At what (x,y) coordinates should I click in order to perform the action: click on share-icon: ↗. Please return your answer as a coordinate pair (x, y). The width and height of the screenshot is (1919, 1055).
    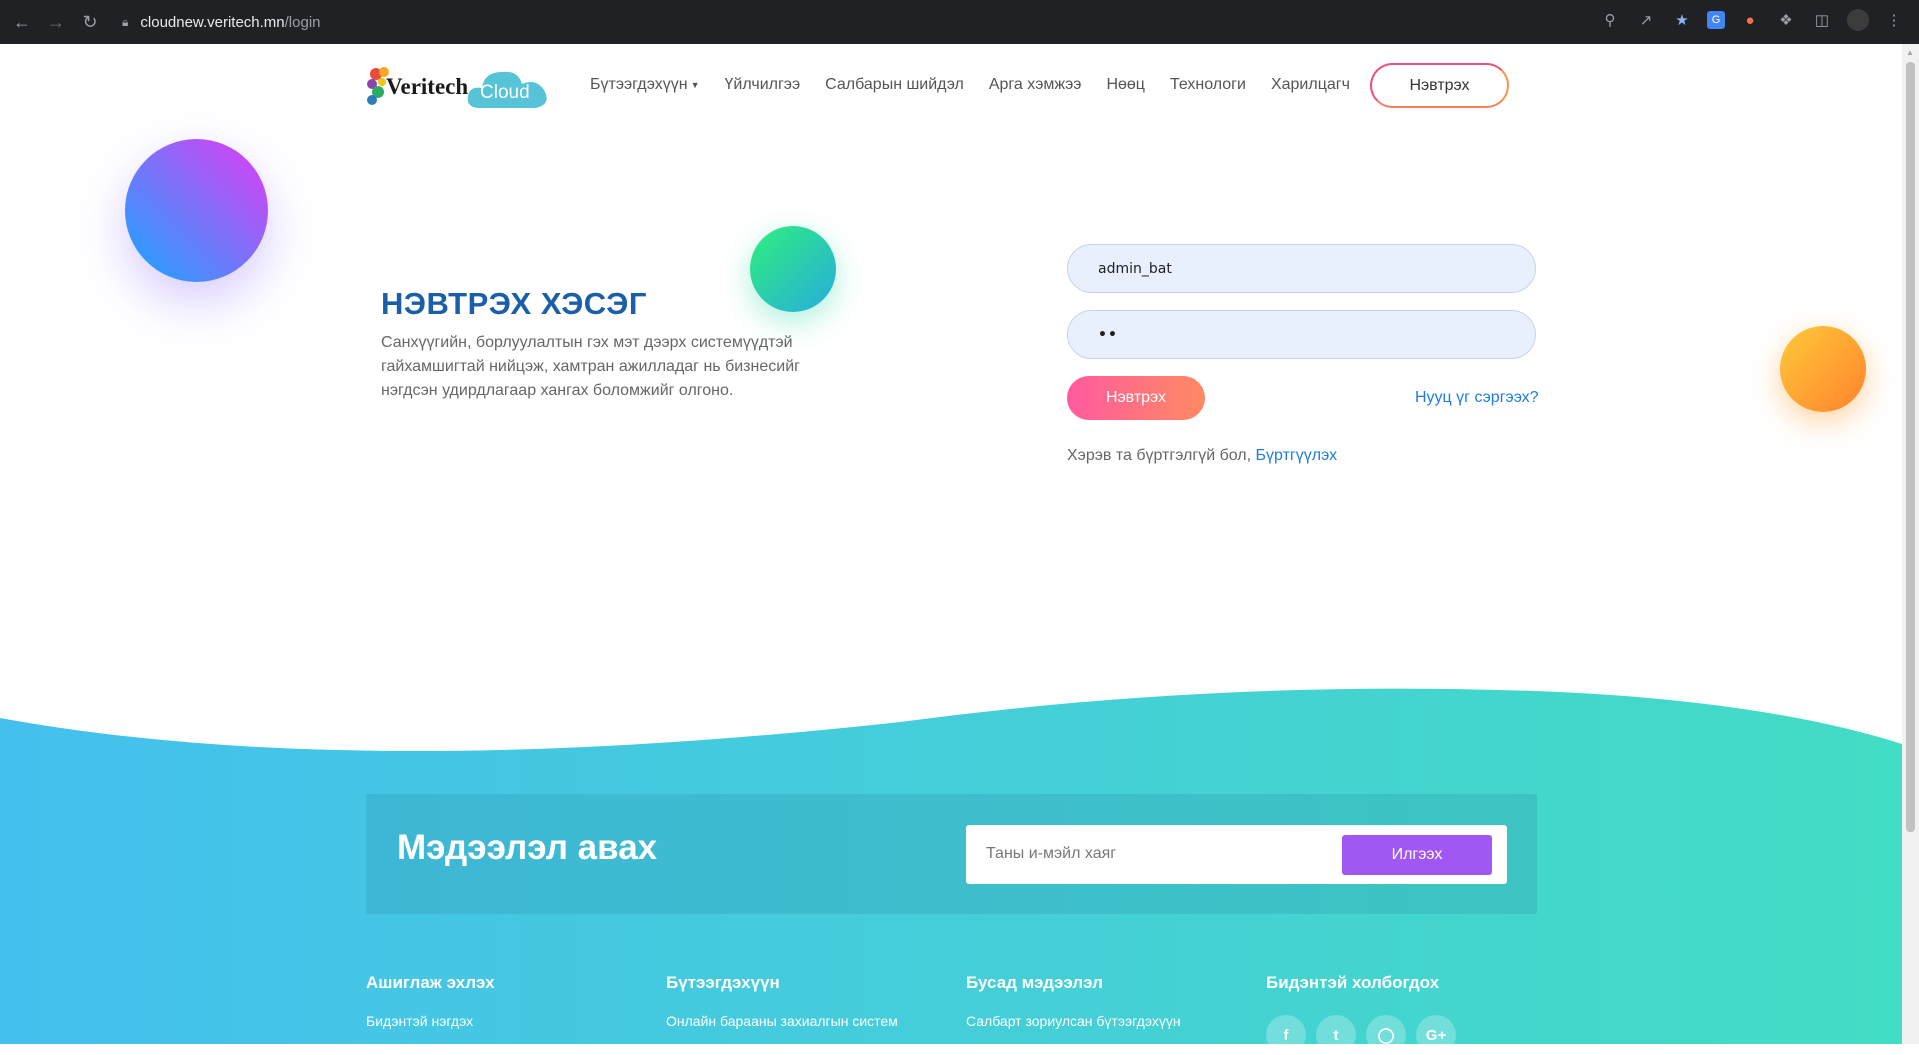
    Looking at the image, I should click on (1646, 20).